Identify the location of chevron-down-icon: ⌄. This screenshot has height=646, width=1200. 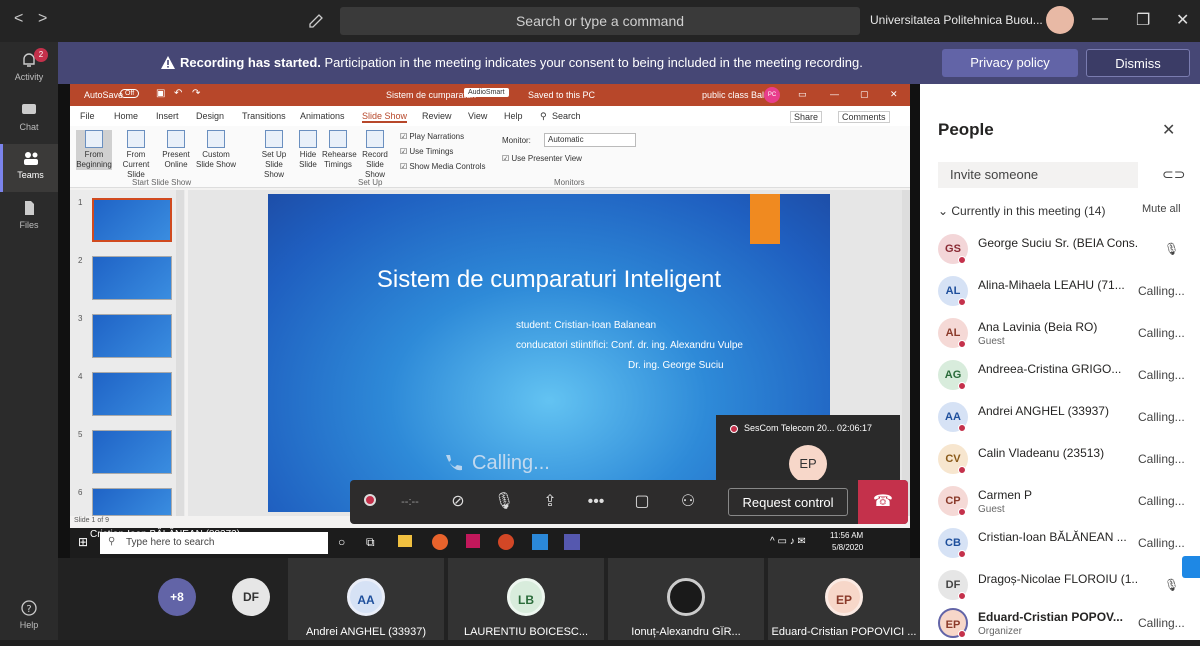
(1025, 19).